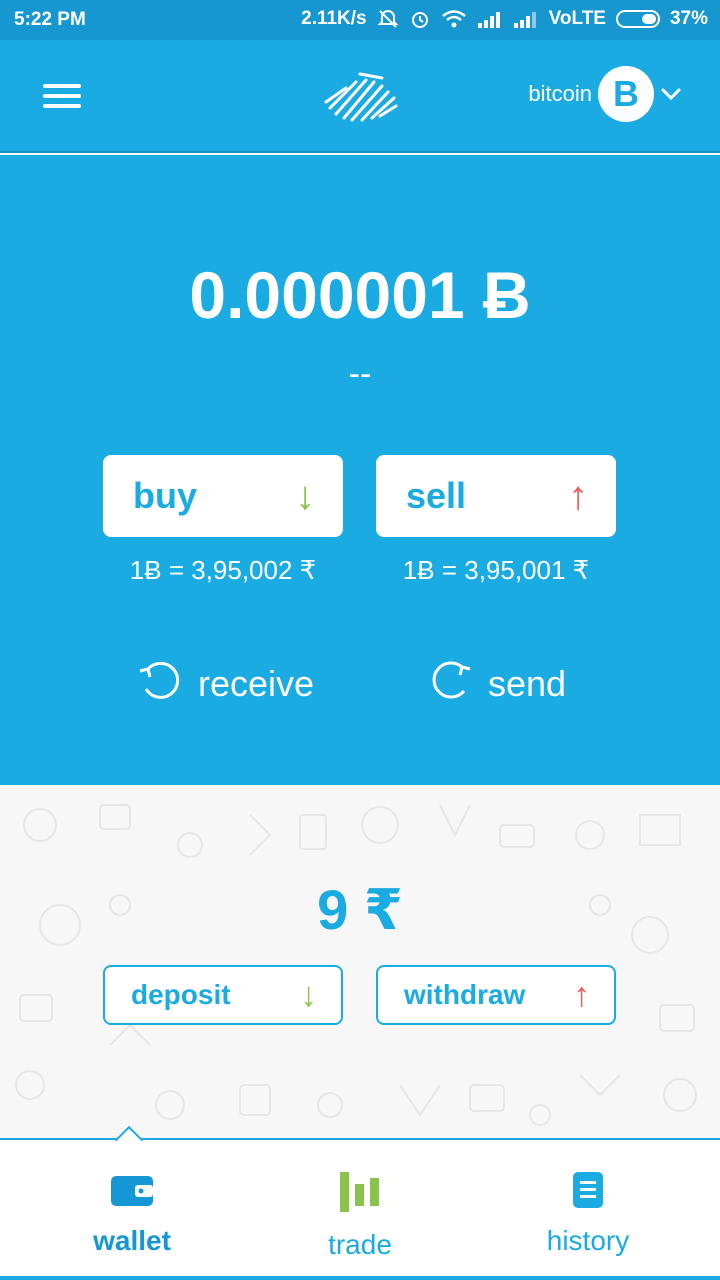  Describe the element at coordinates (454, 19) in the screenshot. I see `wifi-icon` at that location.